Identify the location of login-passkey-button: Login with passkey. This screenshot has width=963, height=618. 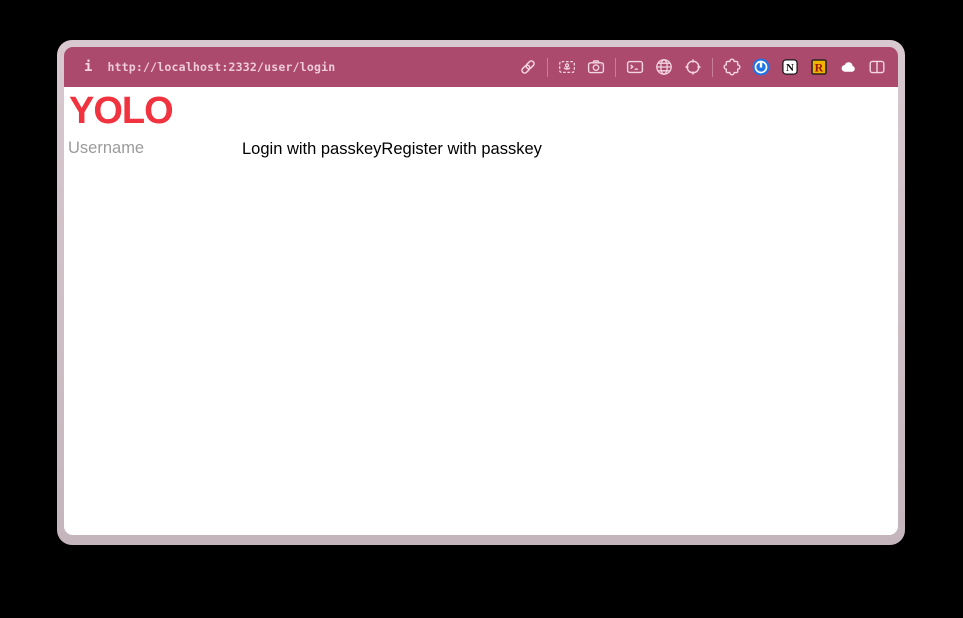
(311, 149).